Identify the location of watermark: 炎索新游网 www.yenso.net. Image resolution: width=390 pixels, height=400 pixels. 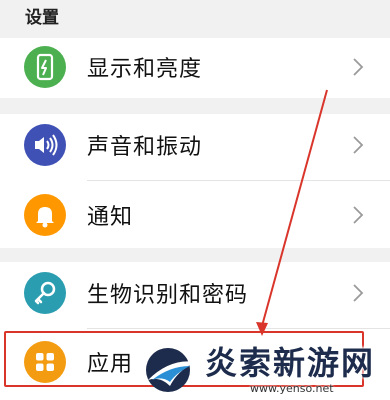
(265, 368).